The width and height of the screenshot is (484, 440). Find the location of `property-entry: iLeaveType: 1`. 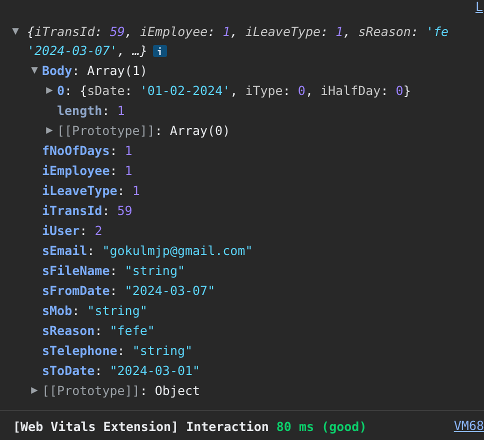

property-entry: iLeaveType: 1 is located at coordinates (91, 190).